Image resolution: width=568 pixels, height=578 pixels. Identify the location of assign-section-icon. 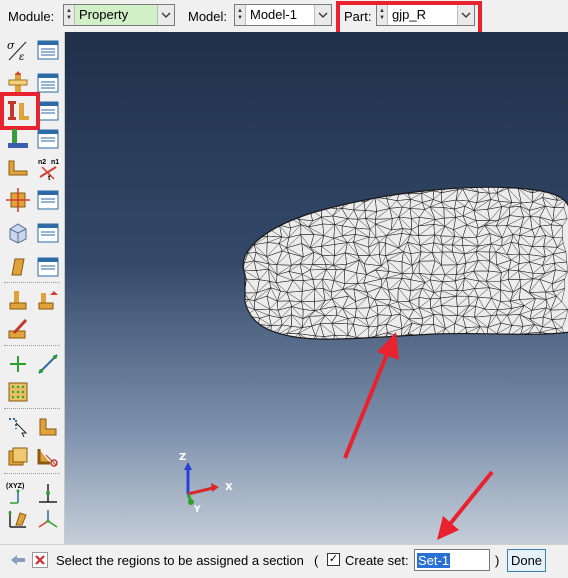
(18, 111).